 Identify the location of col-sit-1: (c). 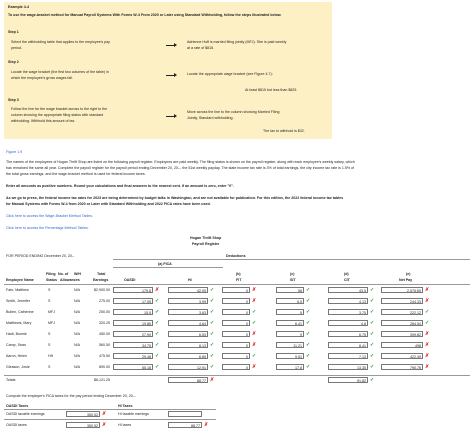
(292, 274).